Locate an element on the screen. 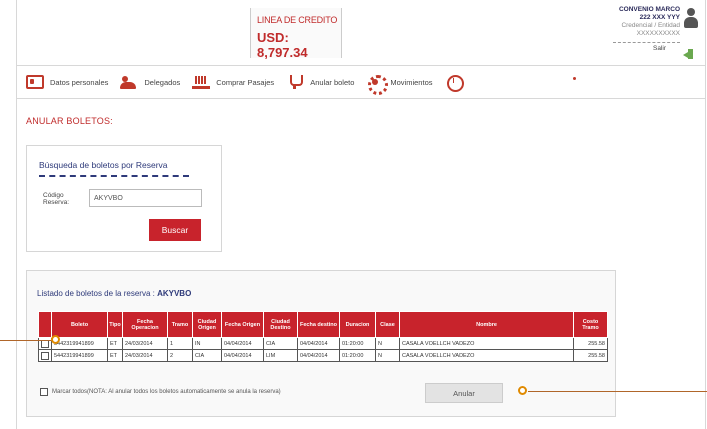 Image resolution: width=707 pixels, height=429 pixels. nav-item-history is located at coordinates (457, 83).